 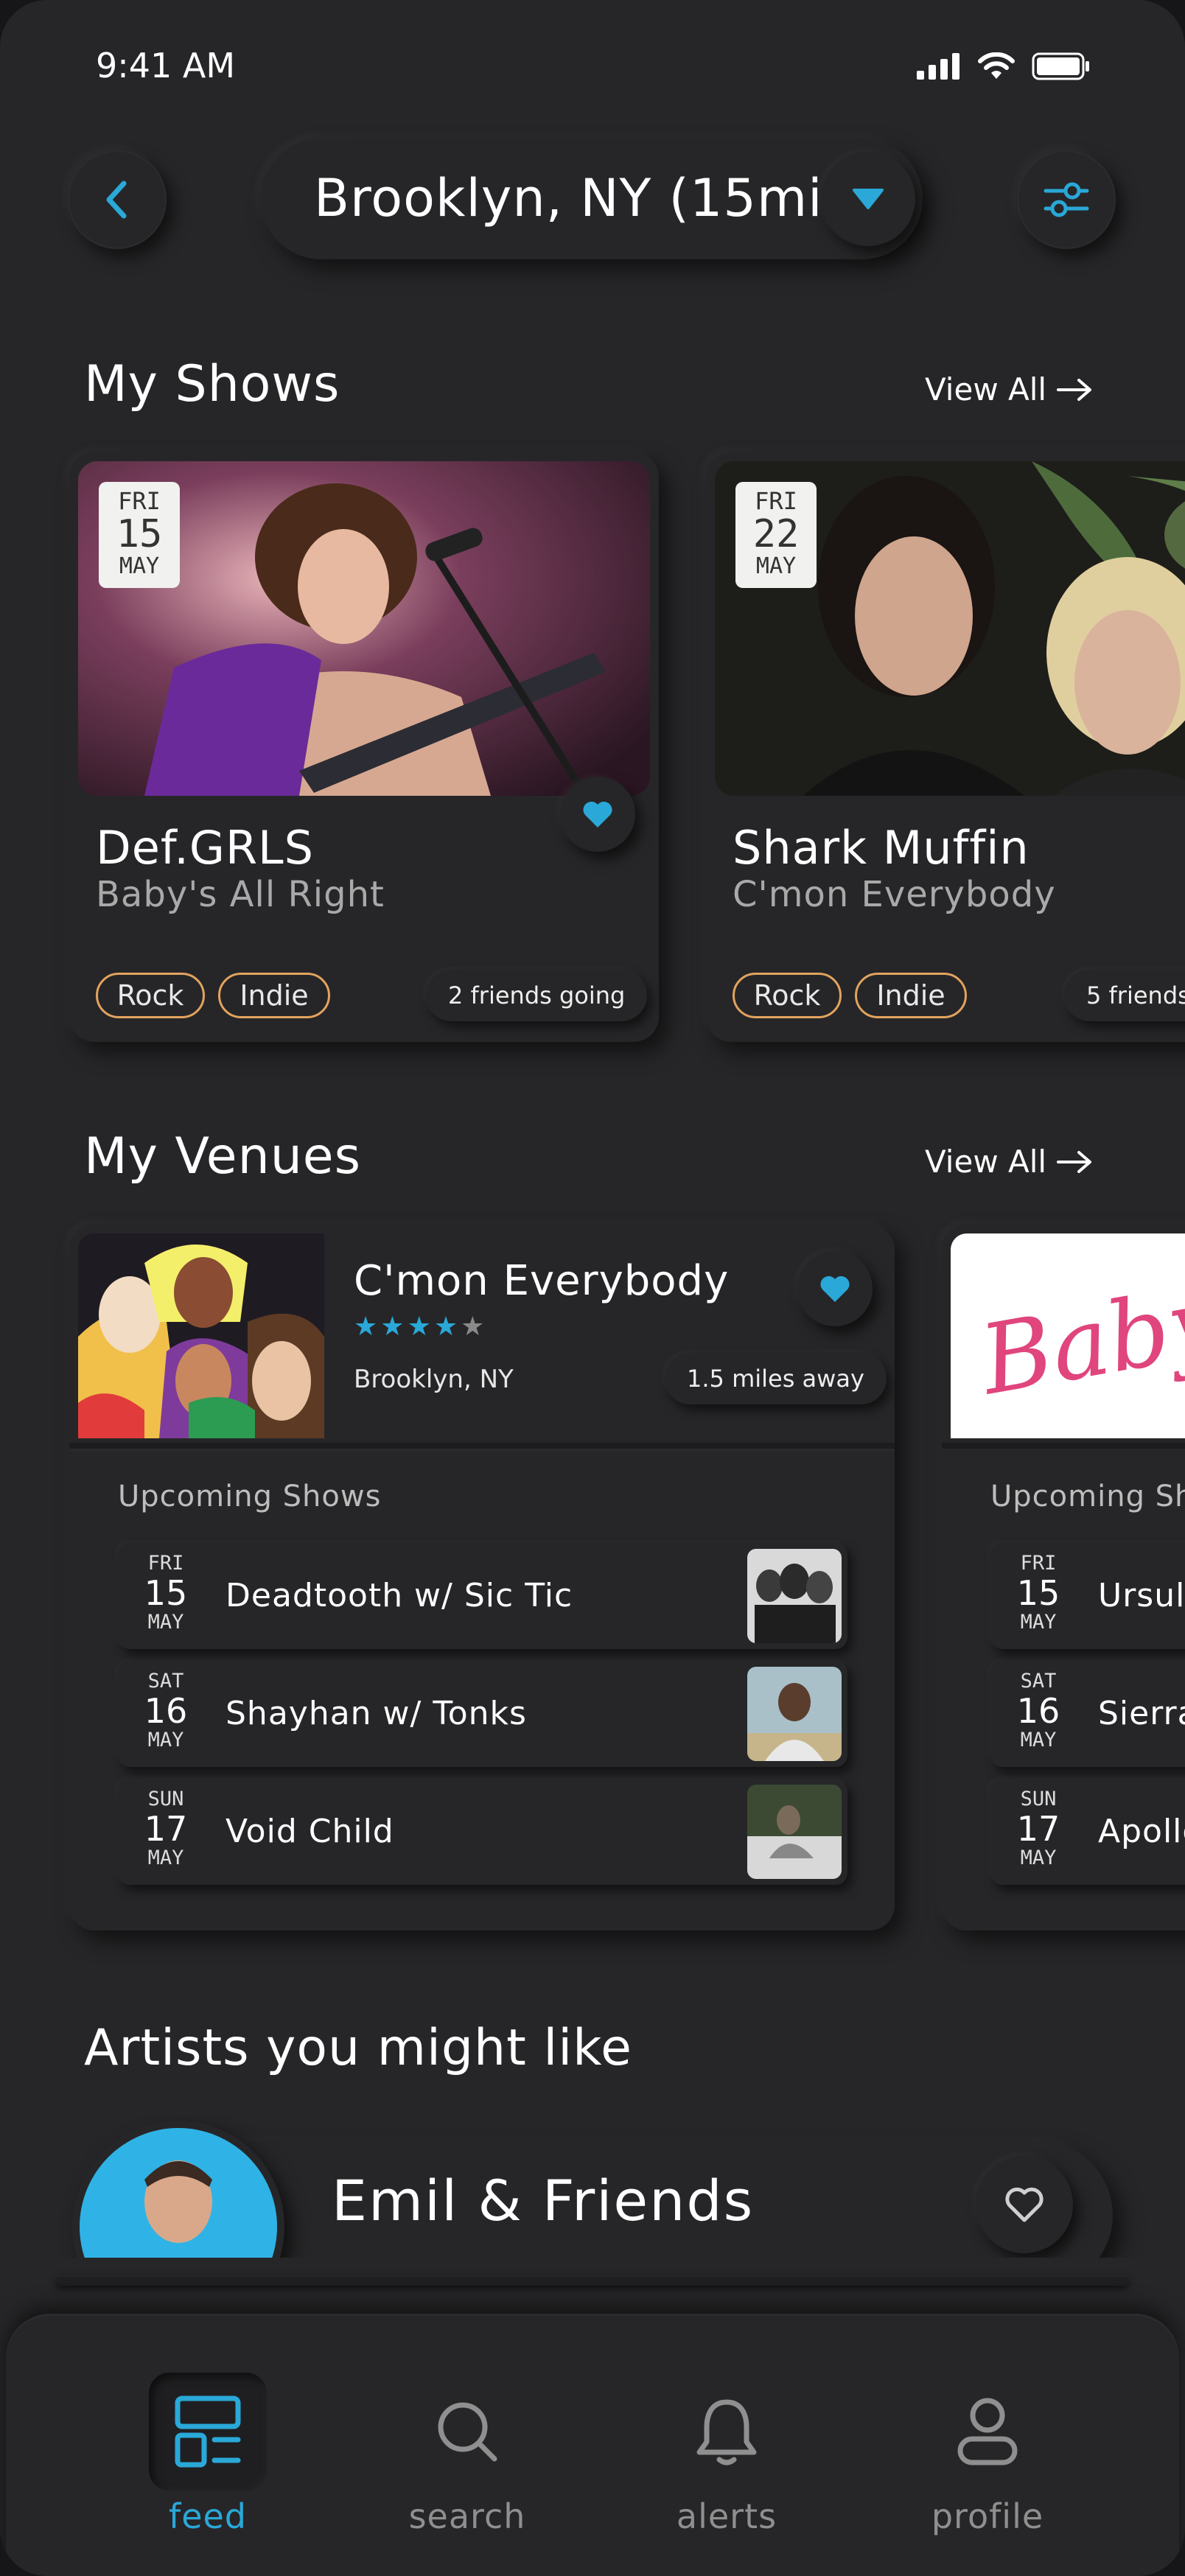 What do you see at coordinates (950, 628) in the screenshot?
I see `show-photo: FRI 22 MAY` at bounding box center [950, 628].